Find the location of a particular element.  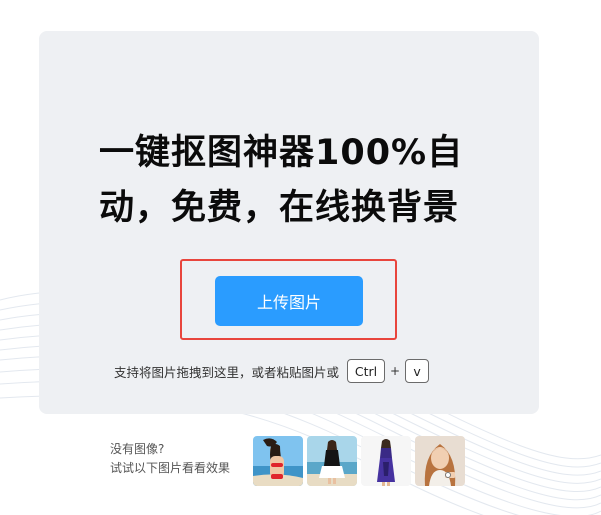

hint-text: 支持将图片拖拽到这里，或者粘贴图片或 is located at coordinates (227, 372).